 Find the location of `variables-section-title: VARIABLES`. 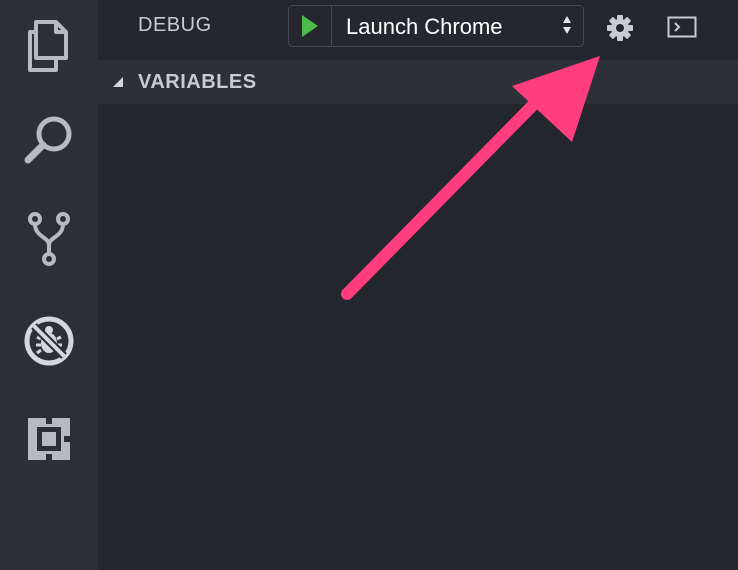

variables-section-title: VARIABLES is located at coordinates (197, 82).